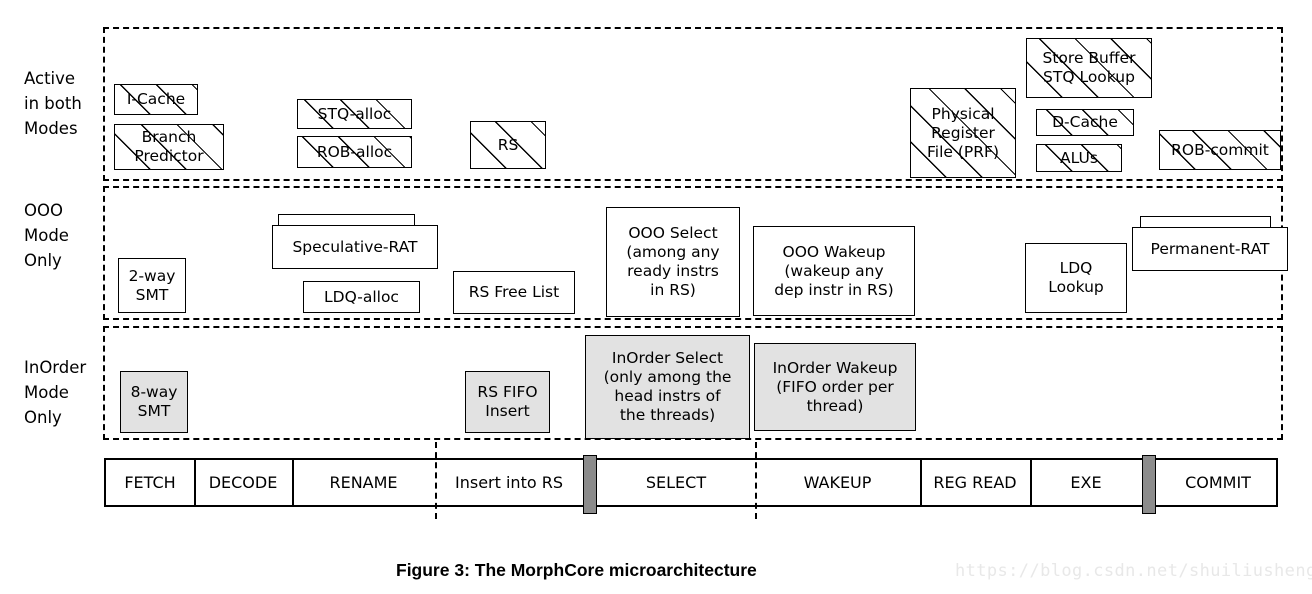  I want to click on row-label-ooo-only: OOO Mode Only, so click(46, 235).